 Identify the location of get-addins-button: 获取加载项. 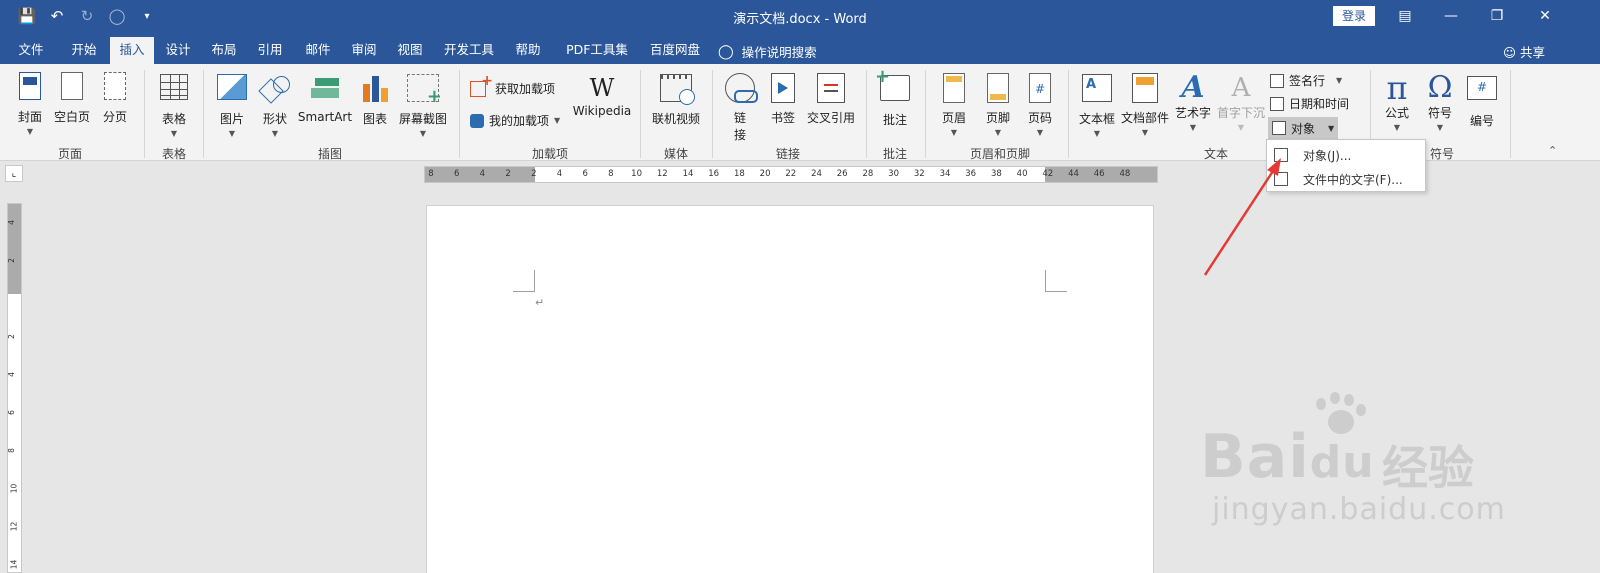
(512, 85).